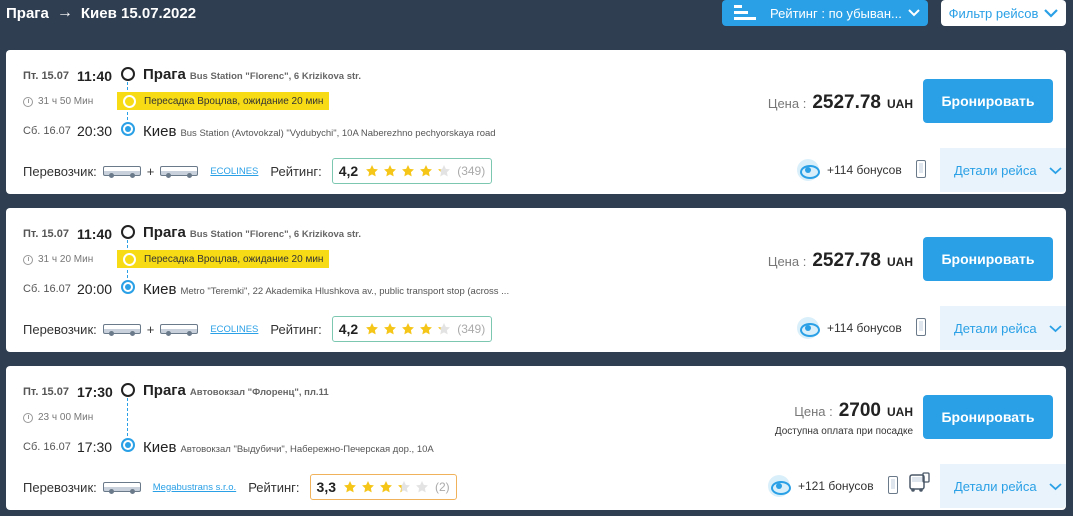 This screenshot has width=1073, height=516. I want to click on trip-duration: 31 ч 50 Мин, so click(58, 101).